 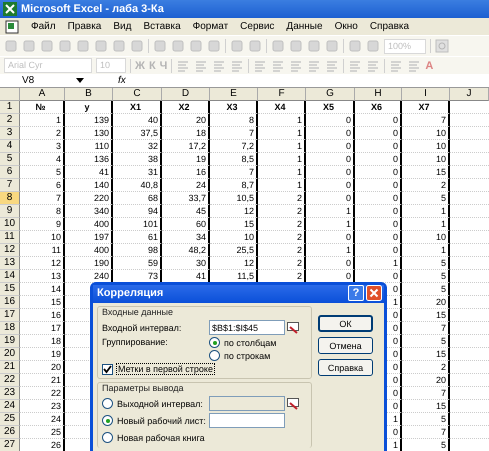 What do you see at coordinates (10, 380) in the screenshot?
I see `row-header: 22` at bounding box center [10, 380].